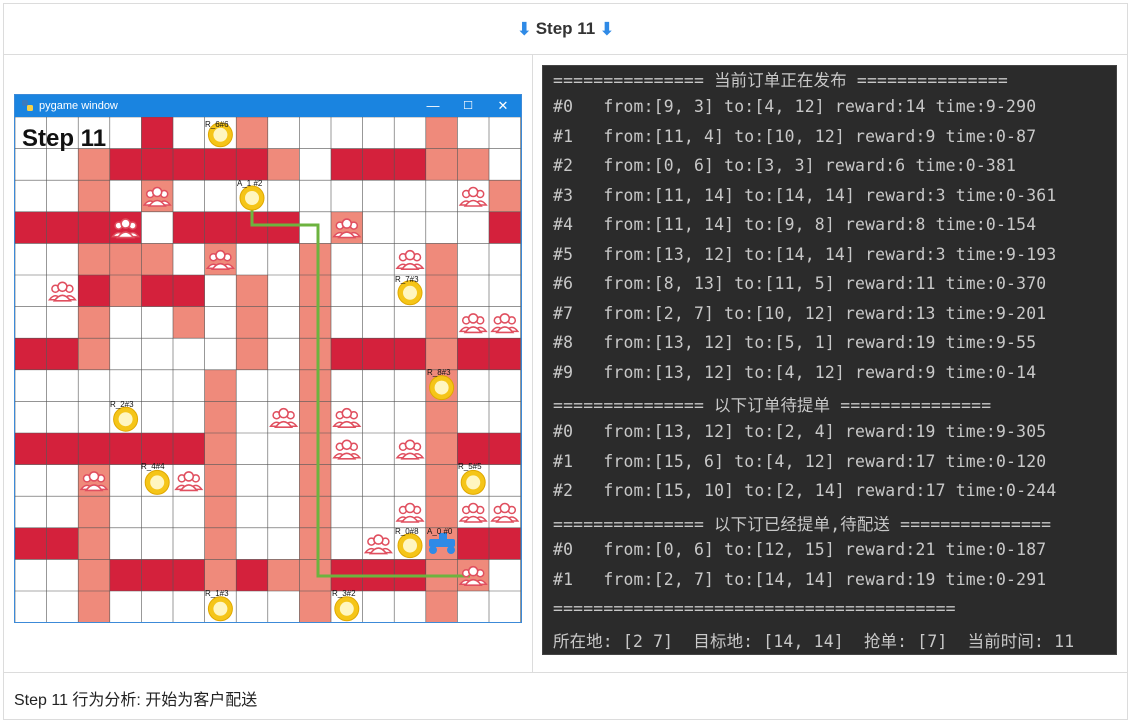 This screenshot has height=724, width=1134. I want to click on marker-a1: A_1 #2, so click(250, 183).